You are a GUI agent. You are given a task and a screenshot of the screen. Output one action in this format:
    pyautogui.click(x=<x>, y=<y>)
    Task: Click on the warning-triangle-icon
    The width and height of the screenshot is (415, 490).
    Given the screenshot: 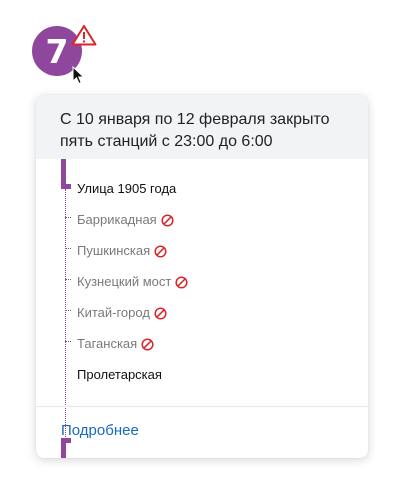 What is the action you would take?
    pyautogui.click(x=84, y=35)
    